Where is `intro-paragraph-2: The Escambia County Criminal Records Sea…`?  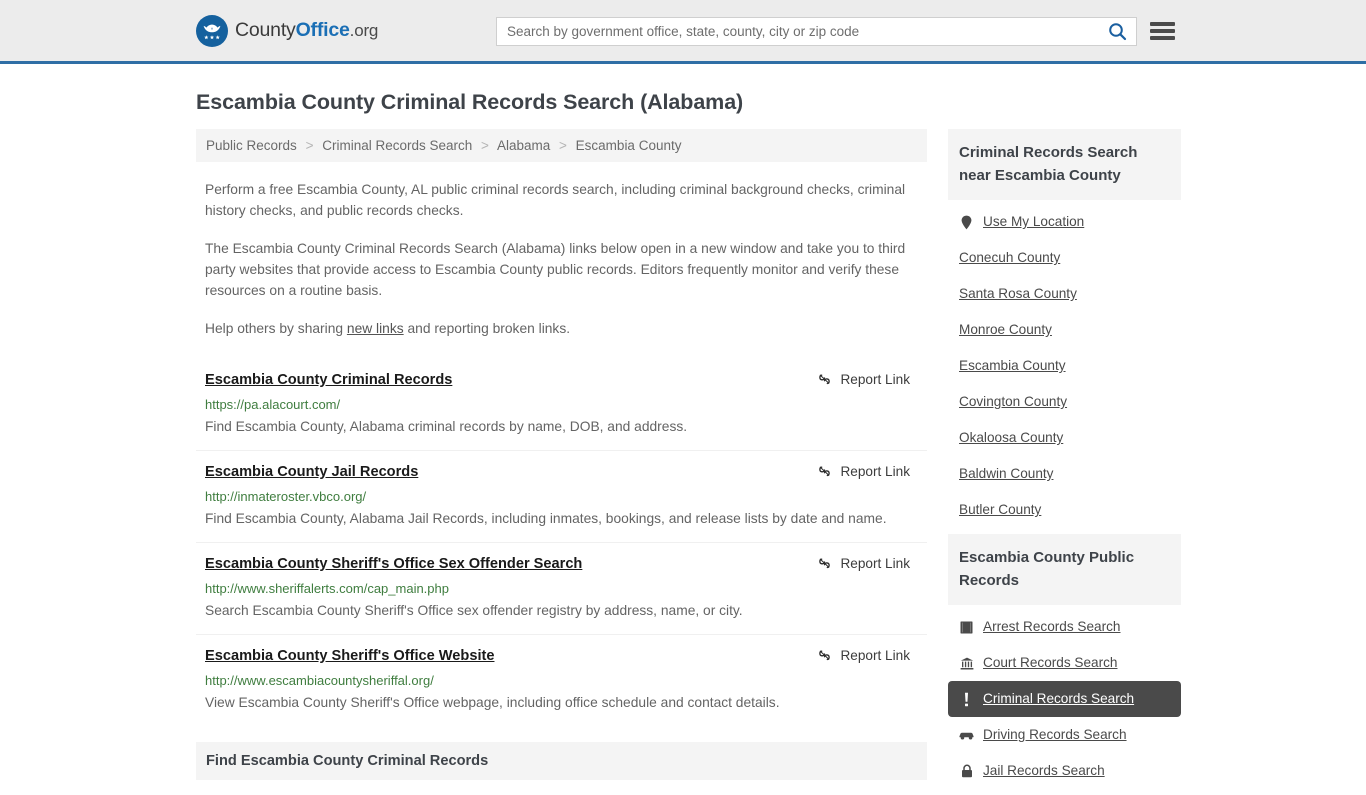
intro-paragraph-2: The Escambia County Criminal Records Sea… is located at coordinates (555, 269).